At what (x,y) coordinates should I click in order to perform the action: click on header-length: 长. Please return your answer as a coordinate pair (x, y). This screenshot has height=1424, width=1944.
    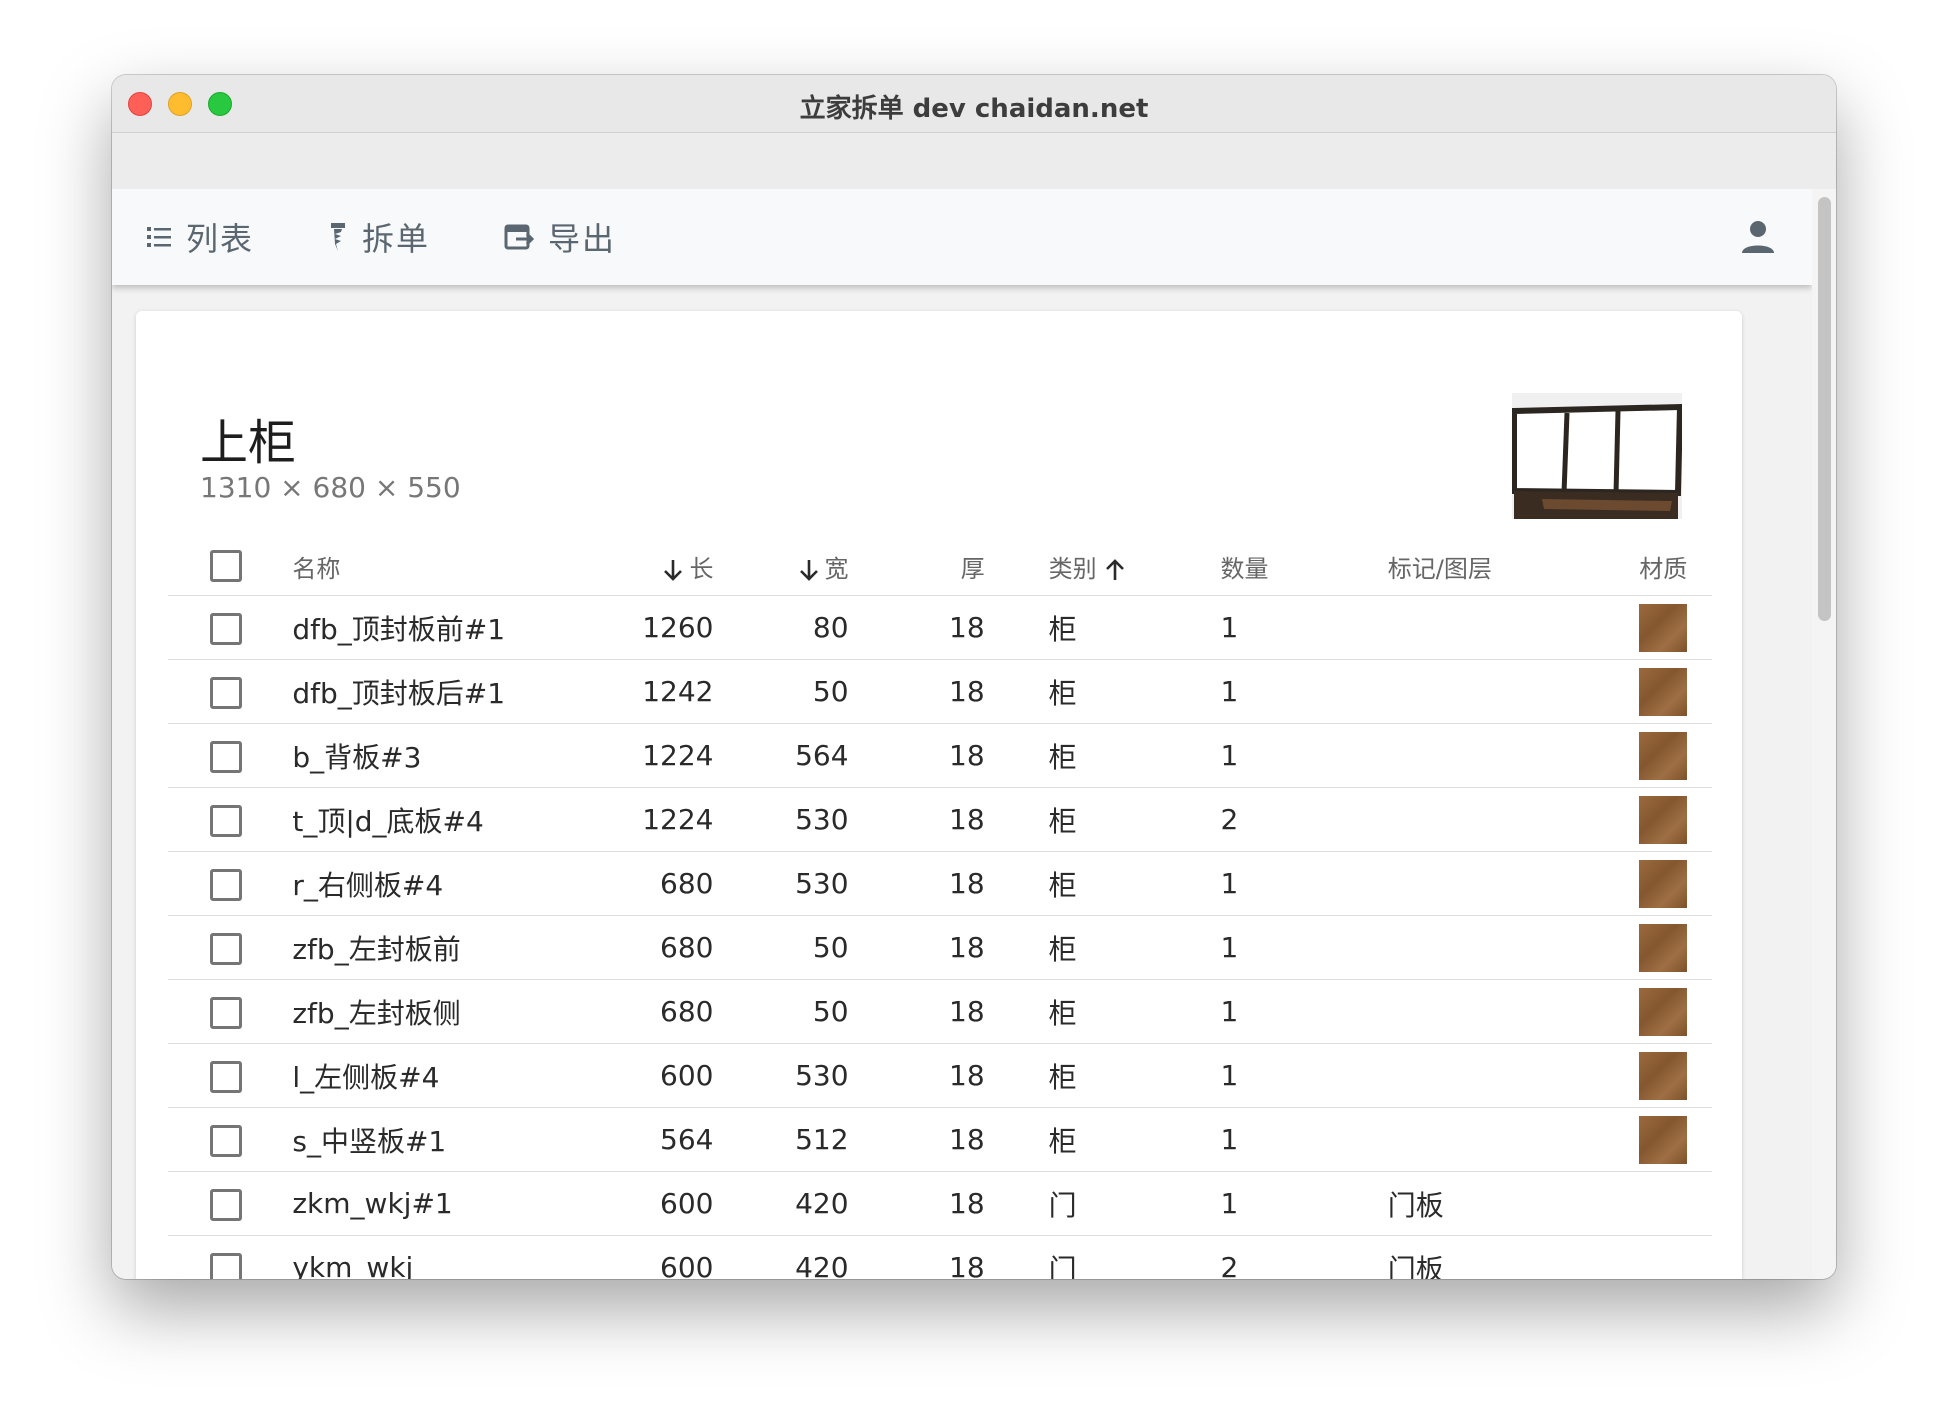
    Looking at the image, I should click on (643, 566).